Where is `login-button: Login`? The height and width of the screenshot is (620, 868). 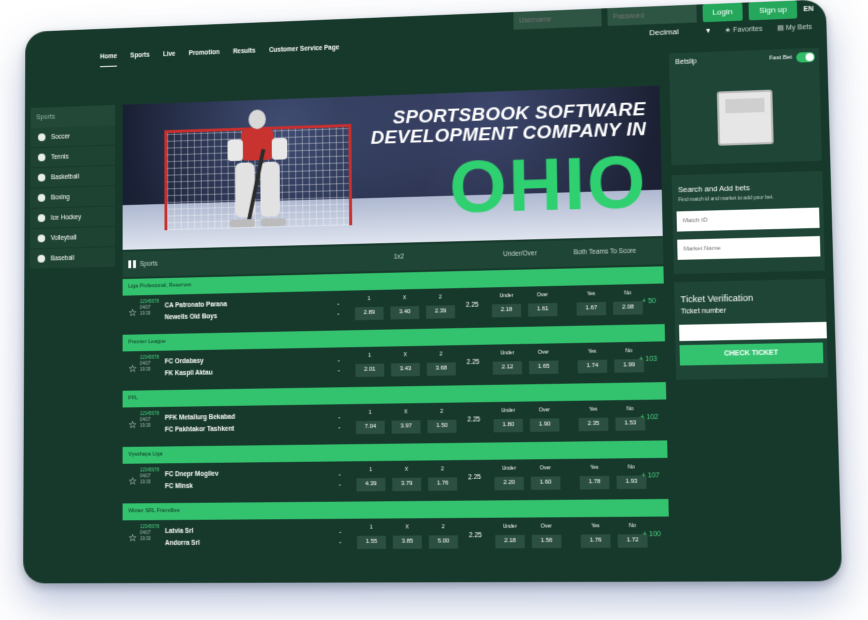 login-button: Login is located at coordinates (722, 12).